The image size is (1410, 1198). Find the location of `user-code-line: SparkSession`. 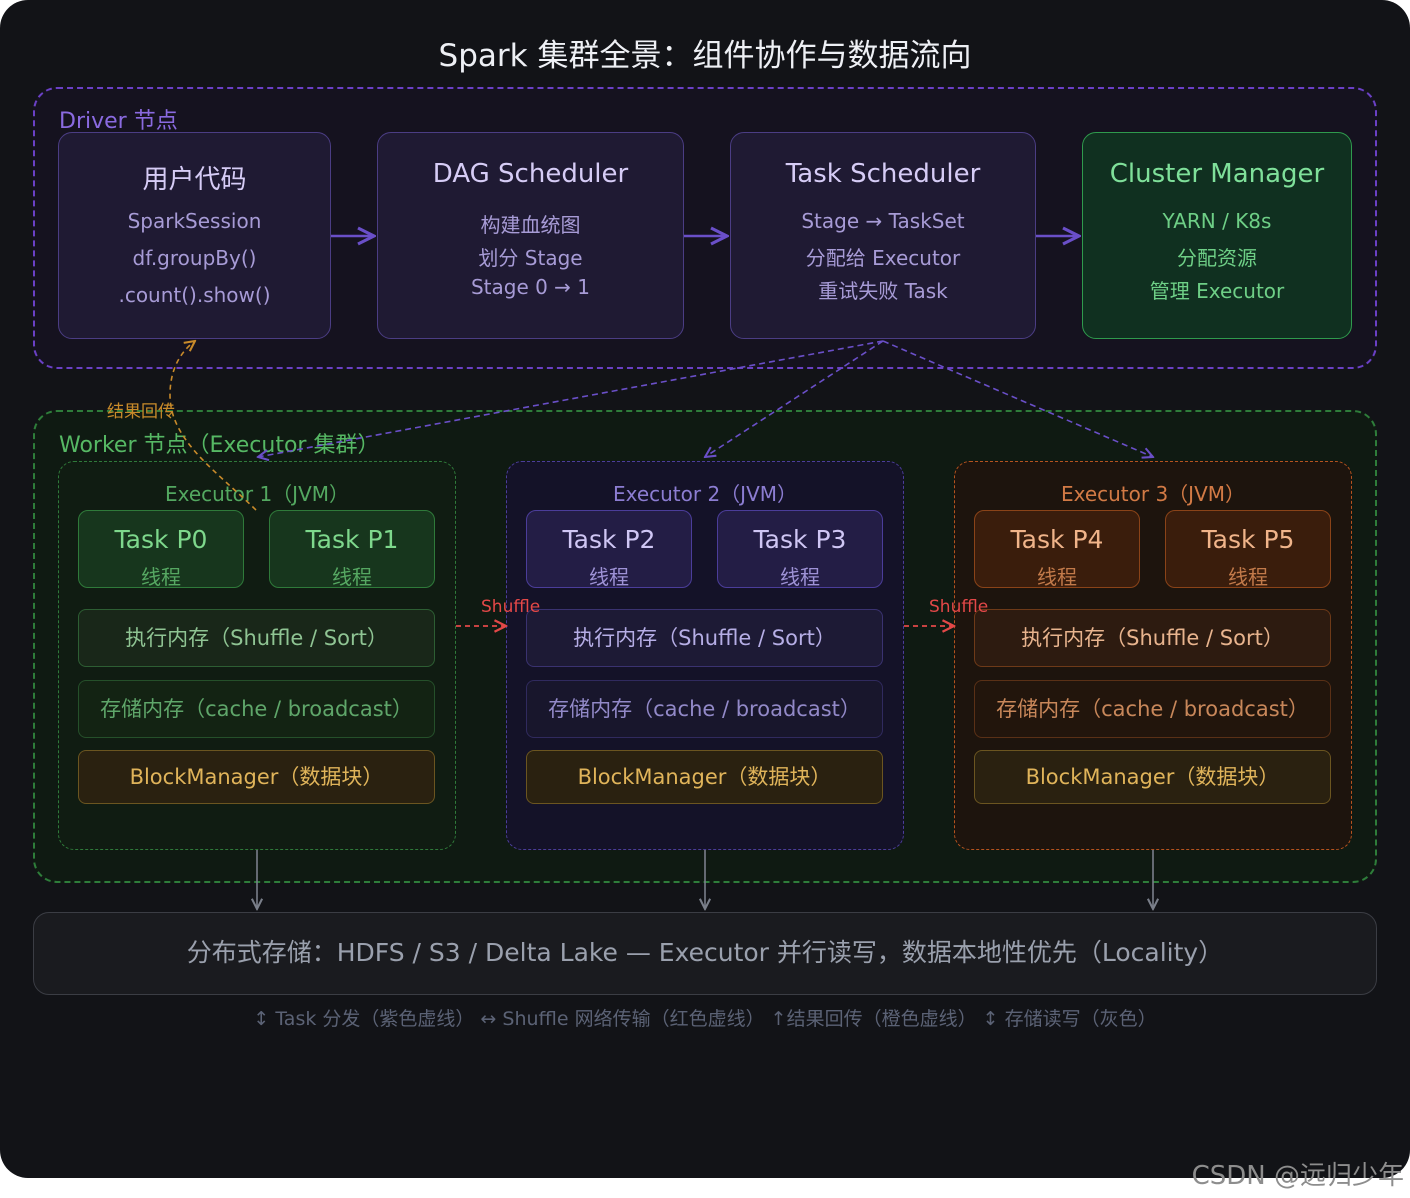

user-code-line: SparkSession is located at coordinates (194, 221).